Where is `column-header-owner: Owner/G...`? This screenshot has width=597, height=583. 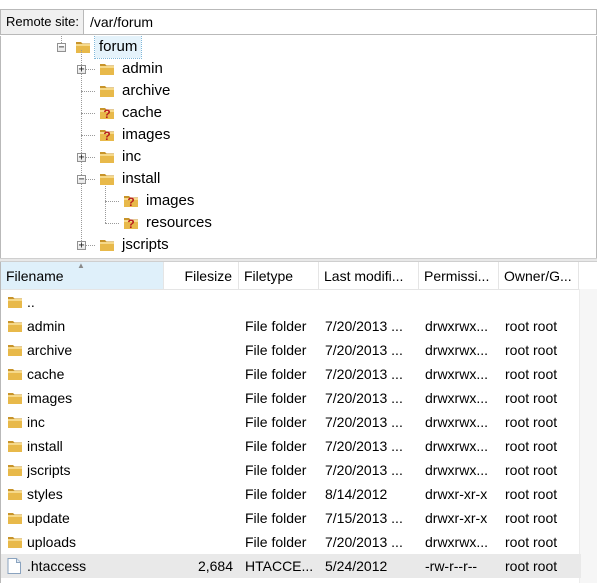
column-header-owner: Owner/G... is located at coordinates (539, 275).